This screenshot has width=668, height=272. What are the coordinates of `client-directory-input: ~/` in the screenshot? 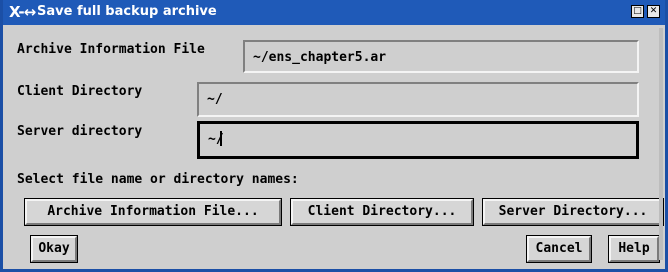 It's located at (418, 99).